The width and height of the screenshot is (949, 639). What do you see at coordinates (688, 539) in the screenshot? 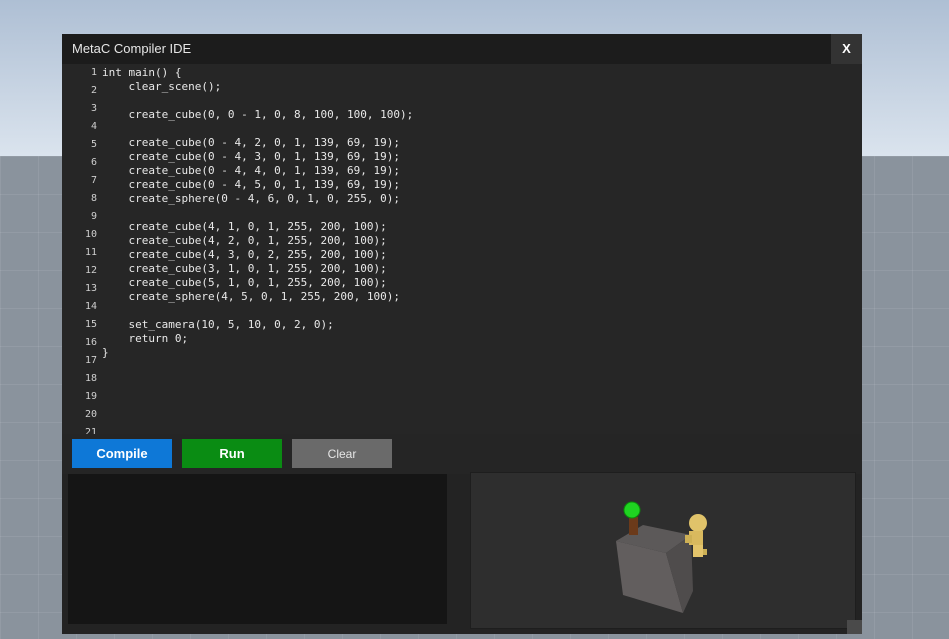
I see `figure-arm` at bounding box center [688, 539].